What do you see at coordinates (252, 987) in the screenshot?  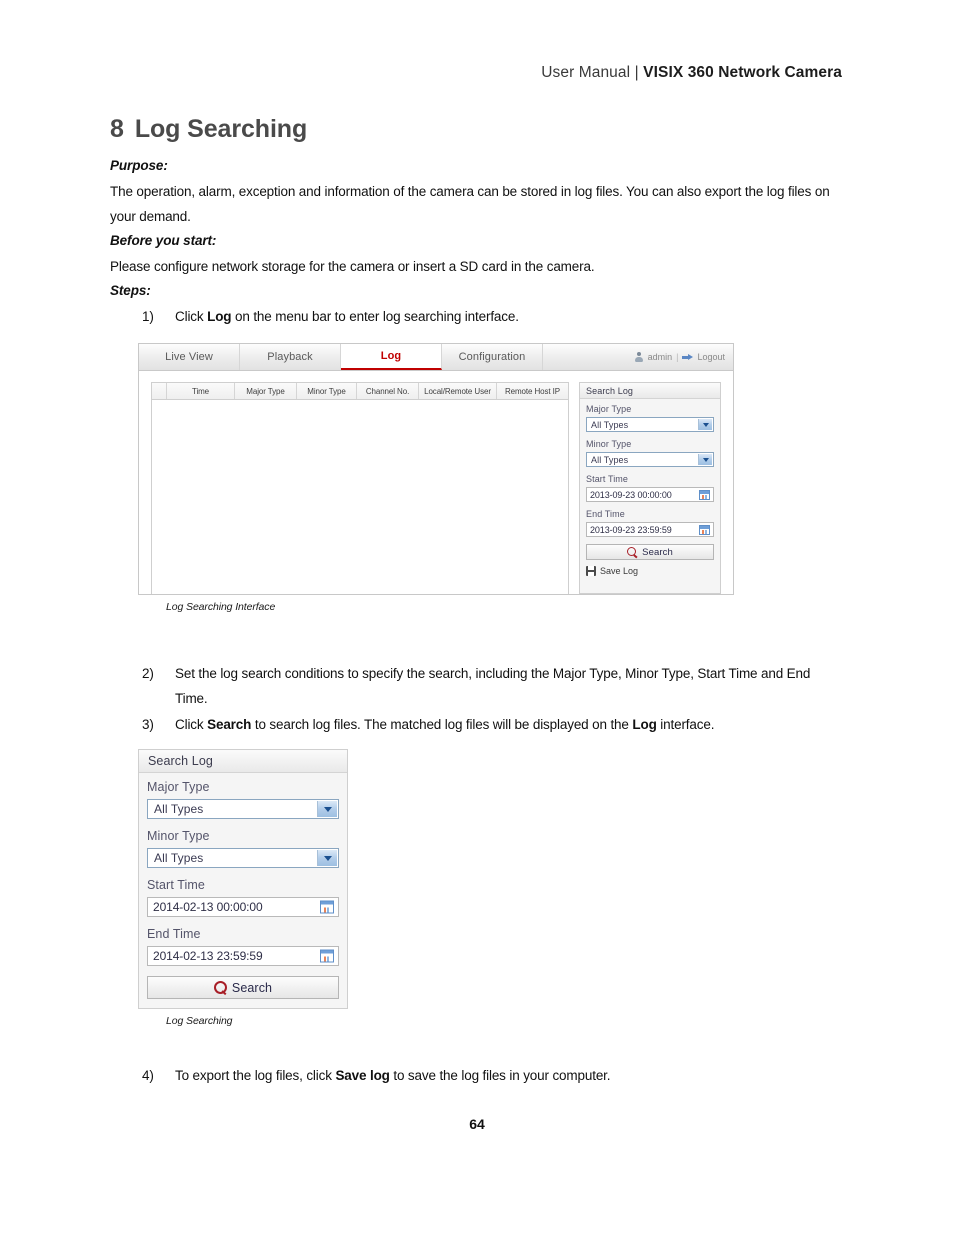 I see `search-button-label: Search` at bounding box center [252, 987].